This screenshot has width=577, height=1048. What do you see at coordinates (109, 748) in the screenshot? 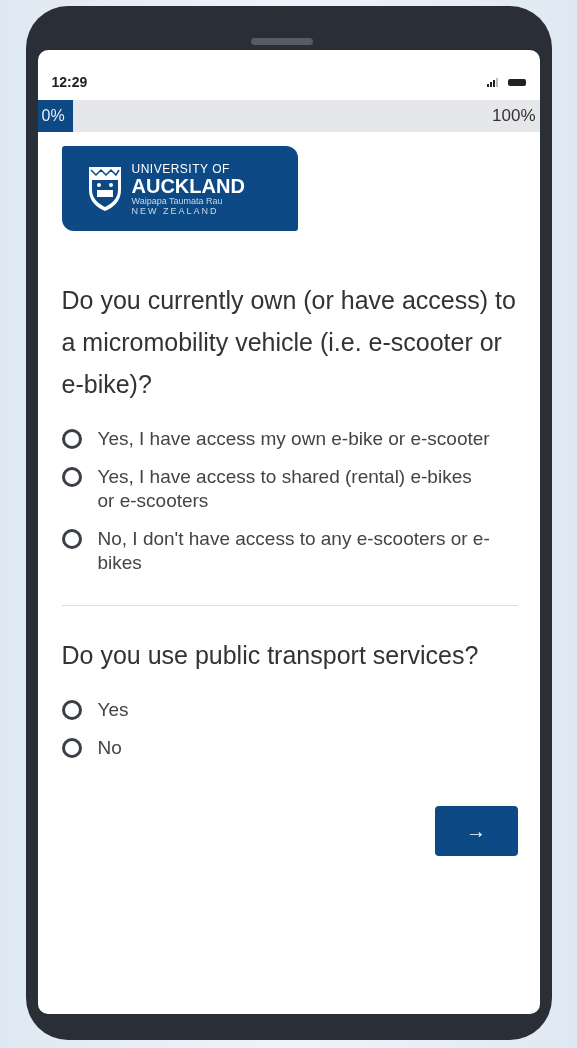
I see `option-label: No` at bounding box center [109, 748].